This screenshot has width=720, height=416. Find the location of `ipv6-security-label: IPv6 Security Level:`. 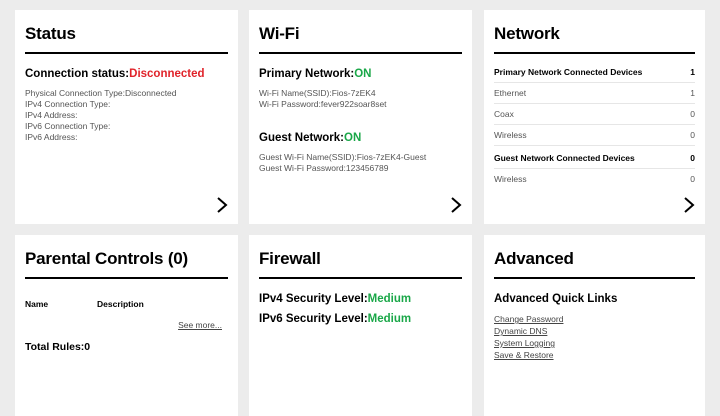

ipv6-security-label: IPv6 Security Level: is located at coordinates (313, 319).